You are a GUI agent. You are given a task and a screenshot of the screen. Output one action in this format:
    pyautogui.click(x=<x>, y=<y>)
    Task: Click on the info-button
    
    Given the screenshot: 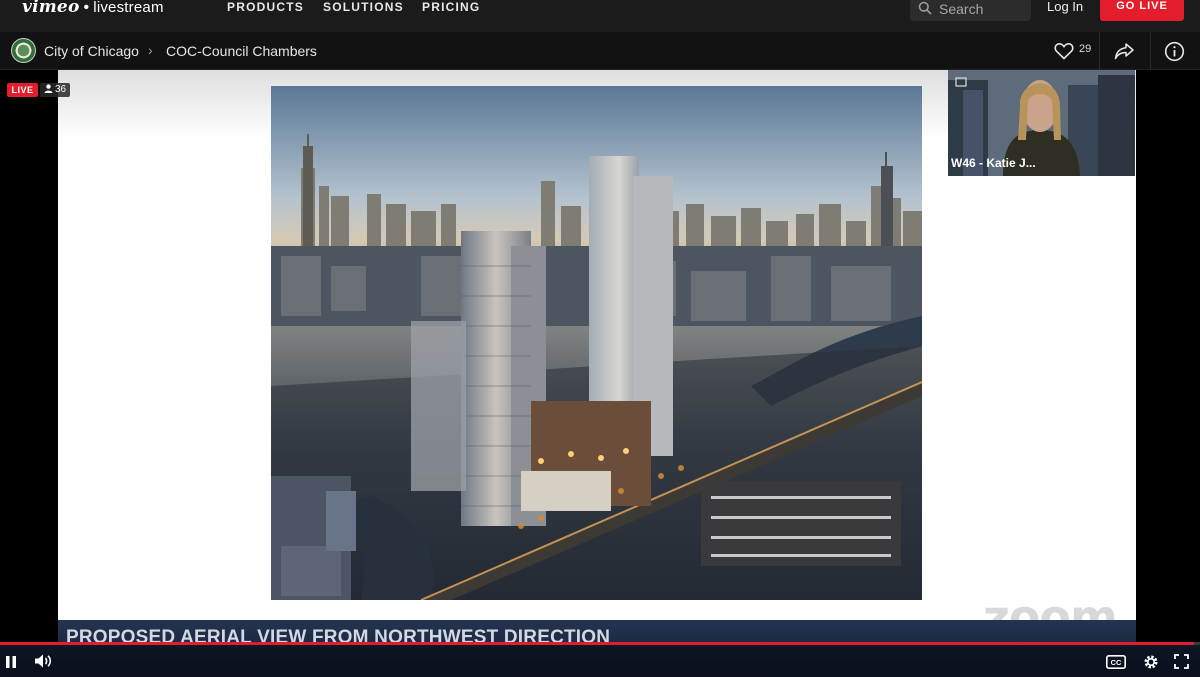 What is the action you would take?
    pyautogui.click(x=1174, y=54)
    